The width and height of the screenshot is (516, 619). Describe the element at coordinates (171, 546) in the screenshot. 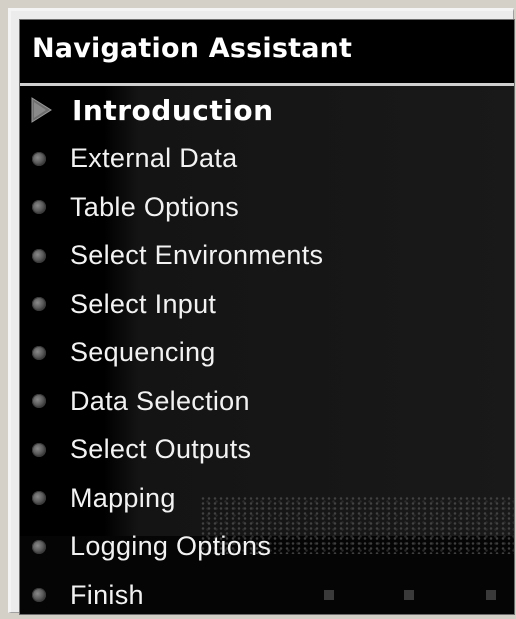

I see `nav-item-label: Logging Options` at that location.